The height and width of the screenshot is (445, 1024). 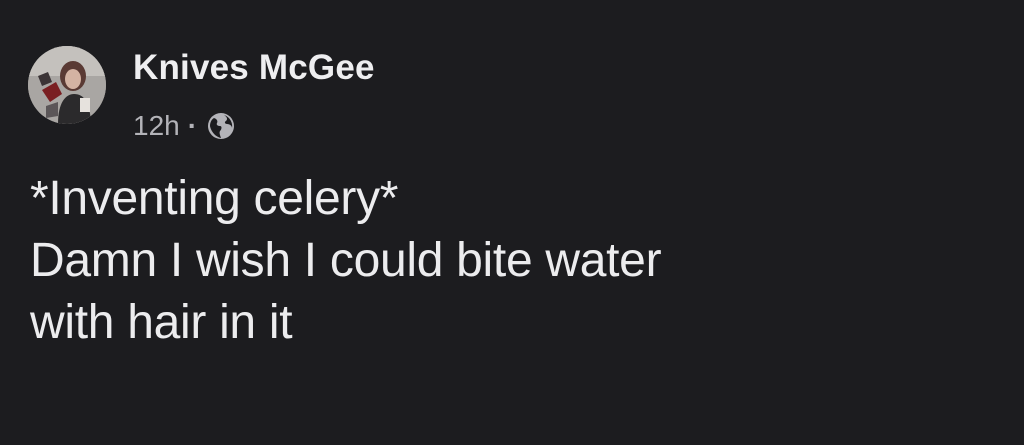 I want to click on post-timestamp: 12h, so click(x=156, y=126).